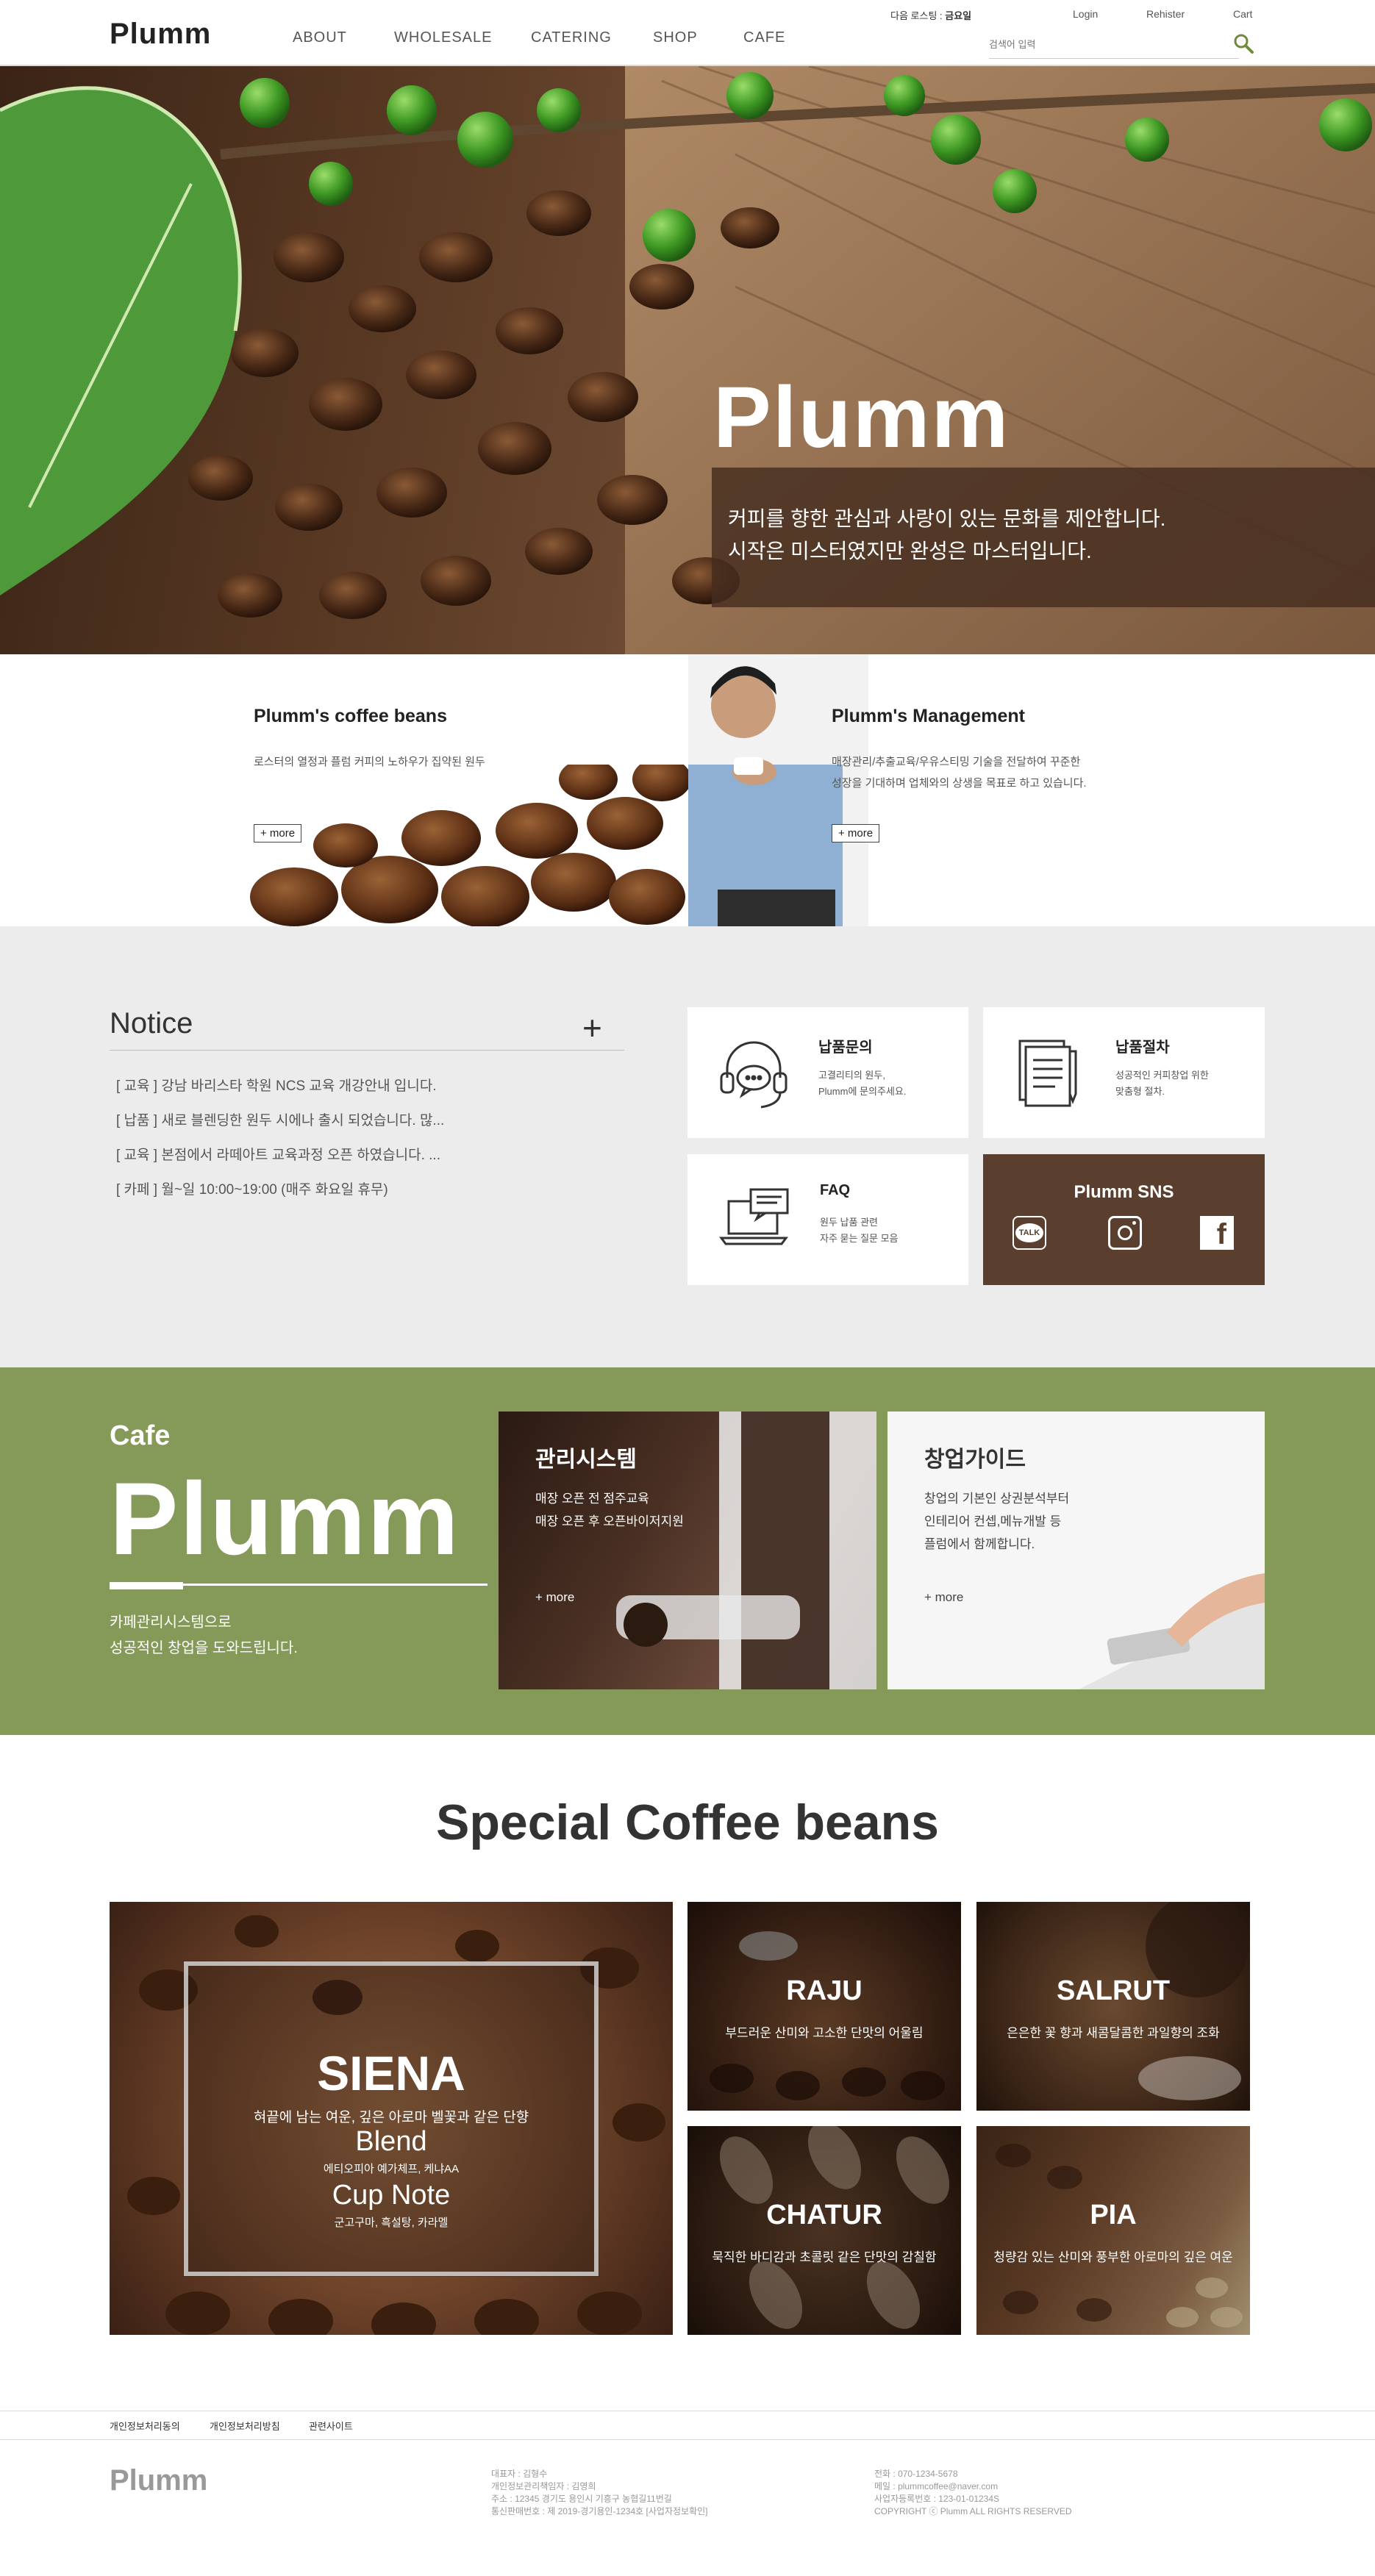 The height and width of the screenshot is (2576, 1375). Describe the element at coordinates (600, 2511) in the screenshot. I see `footer-ecommerce-number: 통신판매번호 : 제 2019-경기용인-1234호 [사업자정보확인]` at that location.